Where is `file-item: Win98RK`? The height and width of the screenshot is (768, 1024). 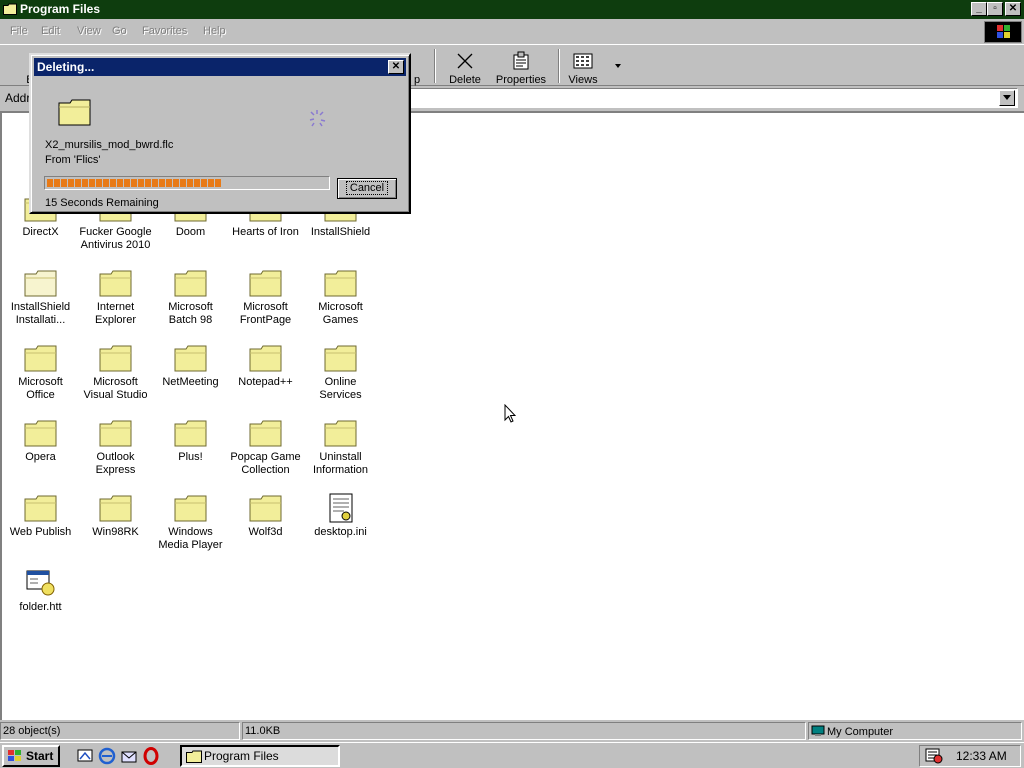 file-item: Win98RK is located at coordinates (115, 516).